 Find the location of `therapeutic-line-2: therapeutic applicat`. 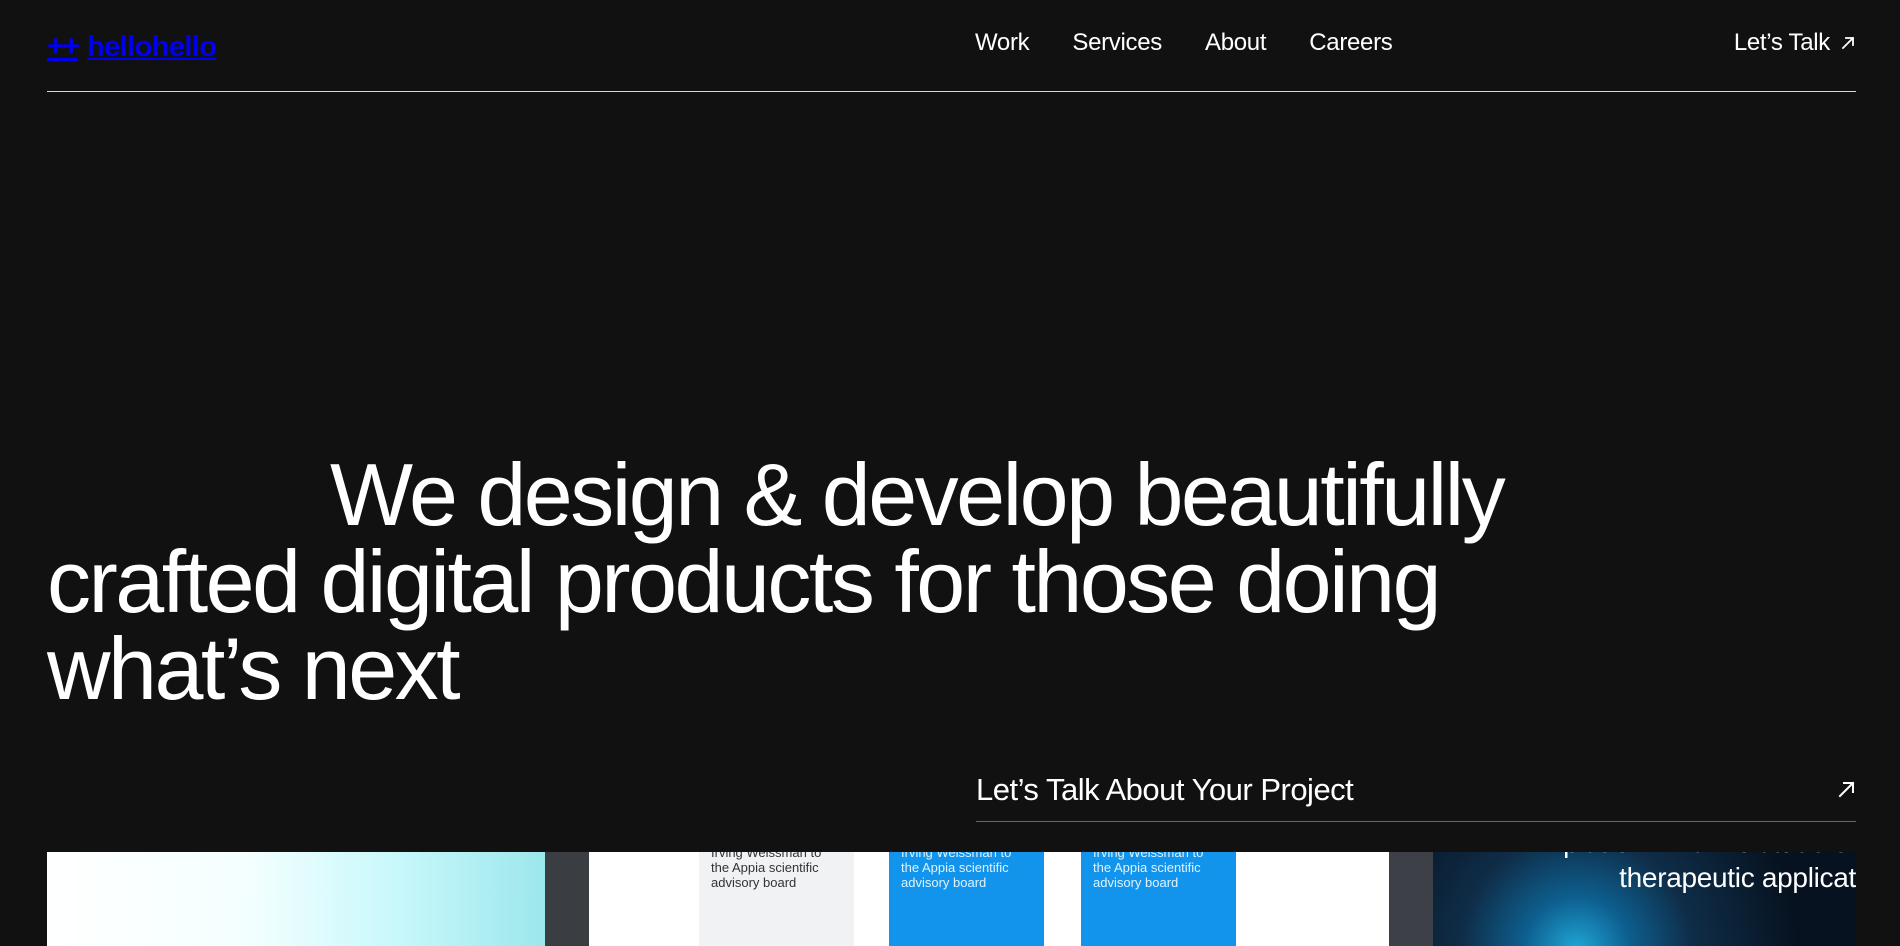

therapeutic-line-2: therapeutic applicat is located at coordinates (1737, 877).